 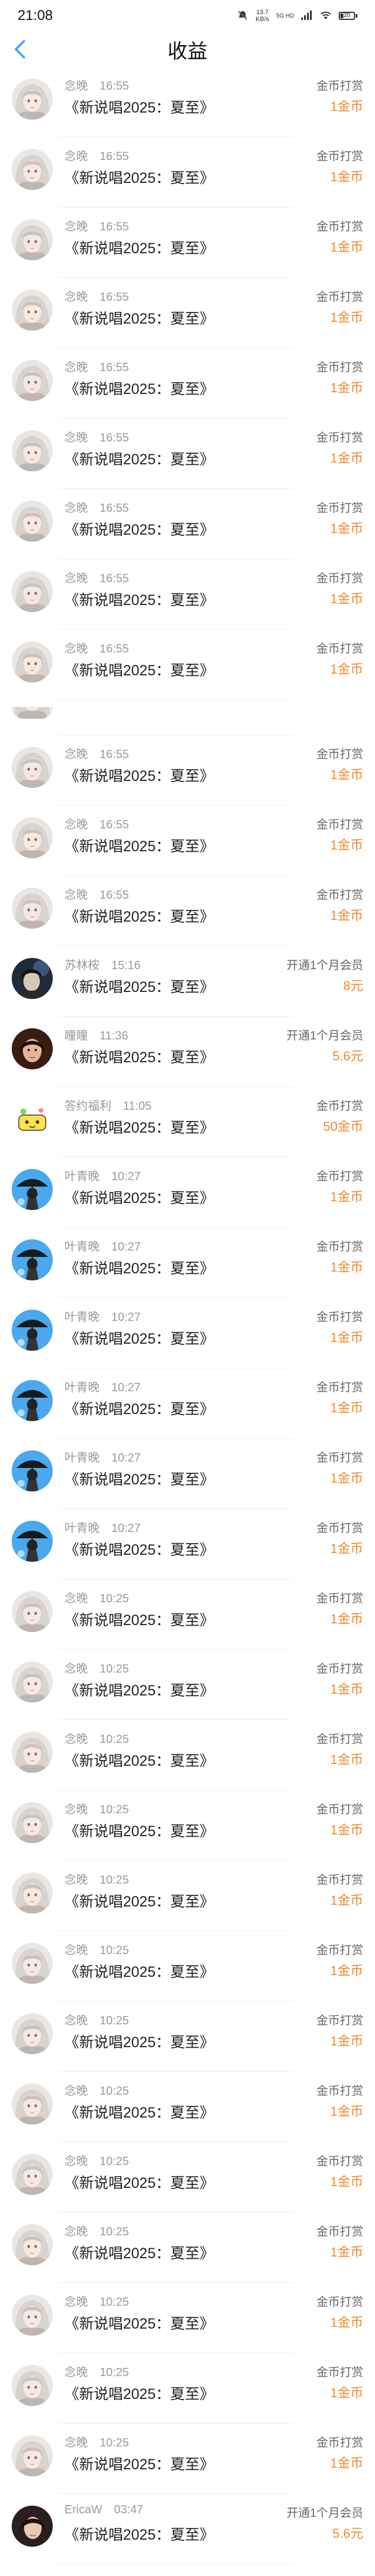 I want to click on user-name: EricaW, so click(x=83, y=2510).